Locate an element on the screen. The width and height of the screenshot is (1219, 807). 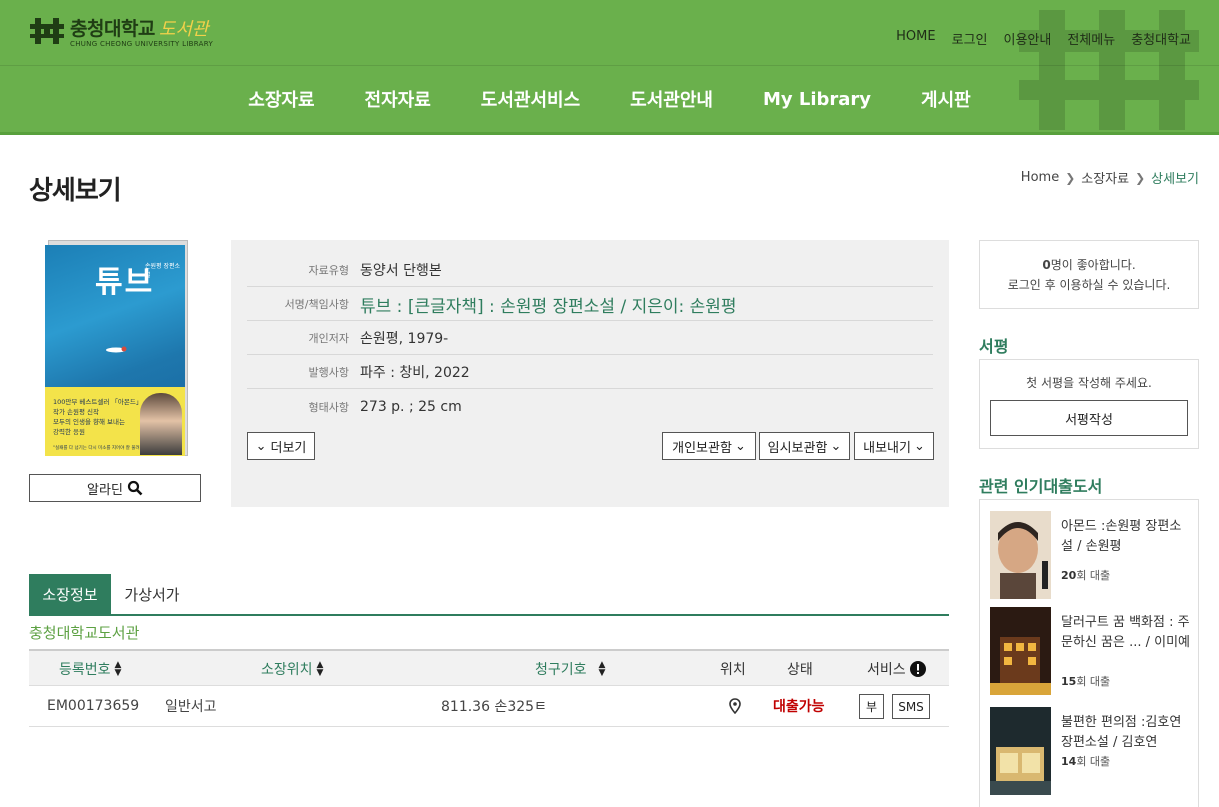
info-row-author: 개인저자 손원평, 1979- is located at coordinates (590, 338).